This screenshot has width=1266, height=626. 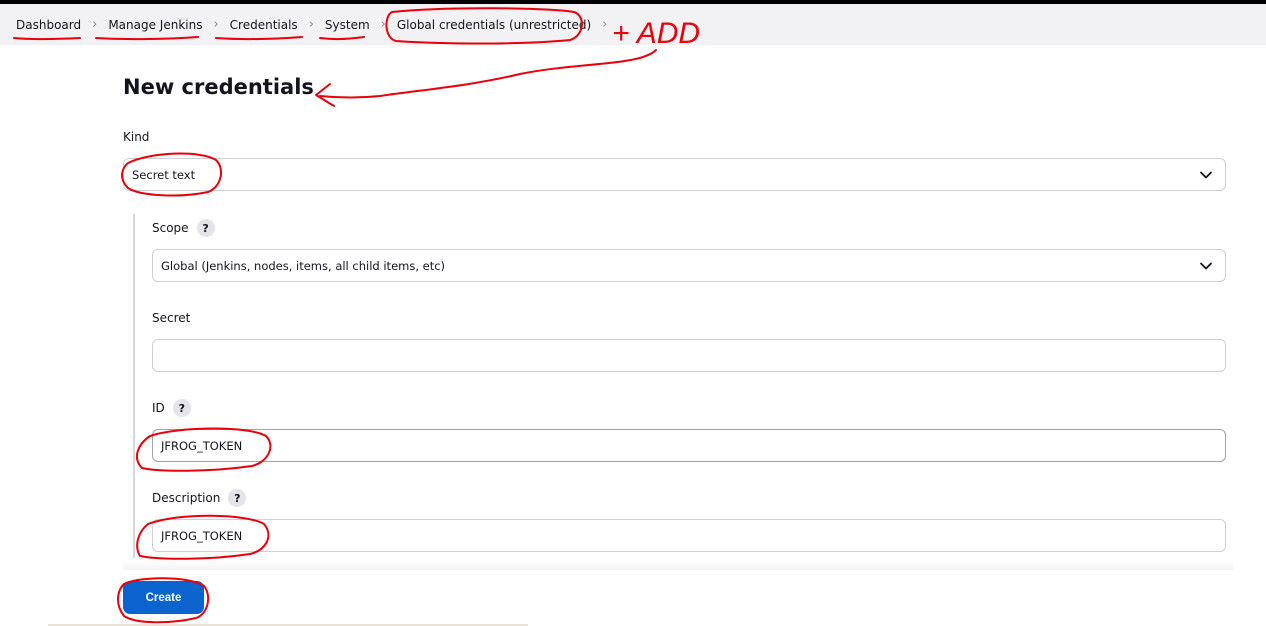 I want to click on kind-select-value: Secret text, so click(x=164, y=174).